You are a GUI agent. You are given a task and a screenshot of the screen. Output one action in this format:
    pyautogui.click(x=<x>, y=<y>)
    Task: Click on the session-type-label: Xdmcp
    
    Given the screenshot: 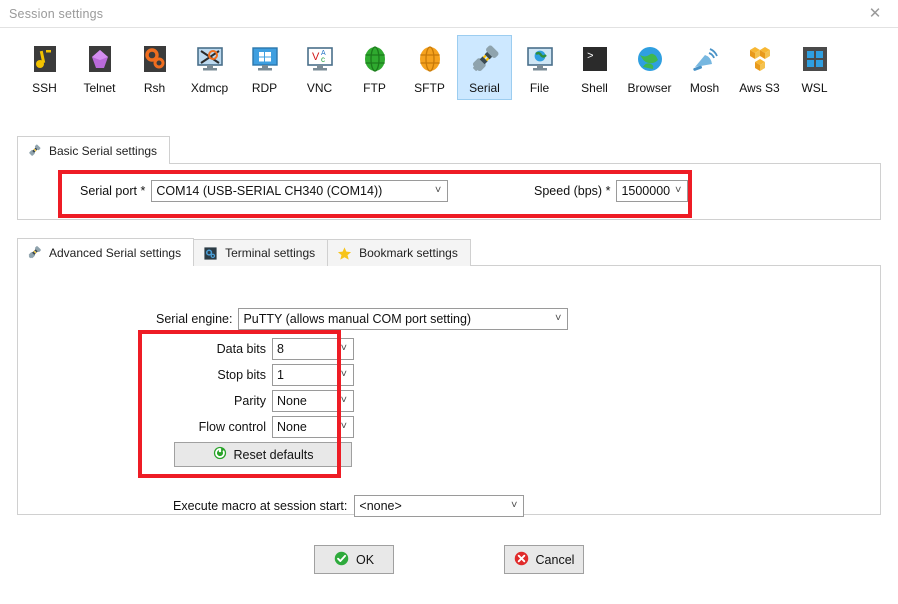 What is the action you would take?
    pyautogui.click(x=209, y=88)
    